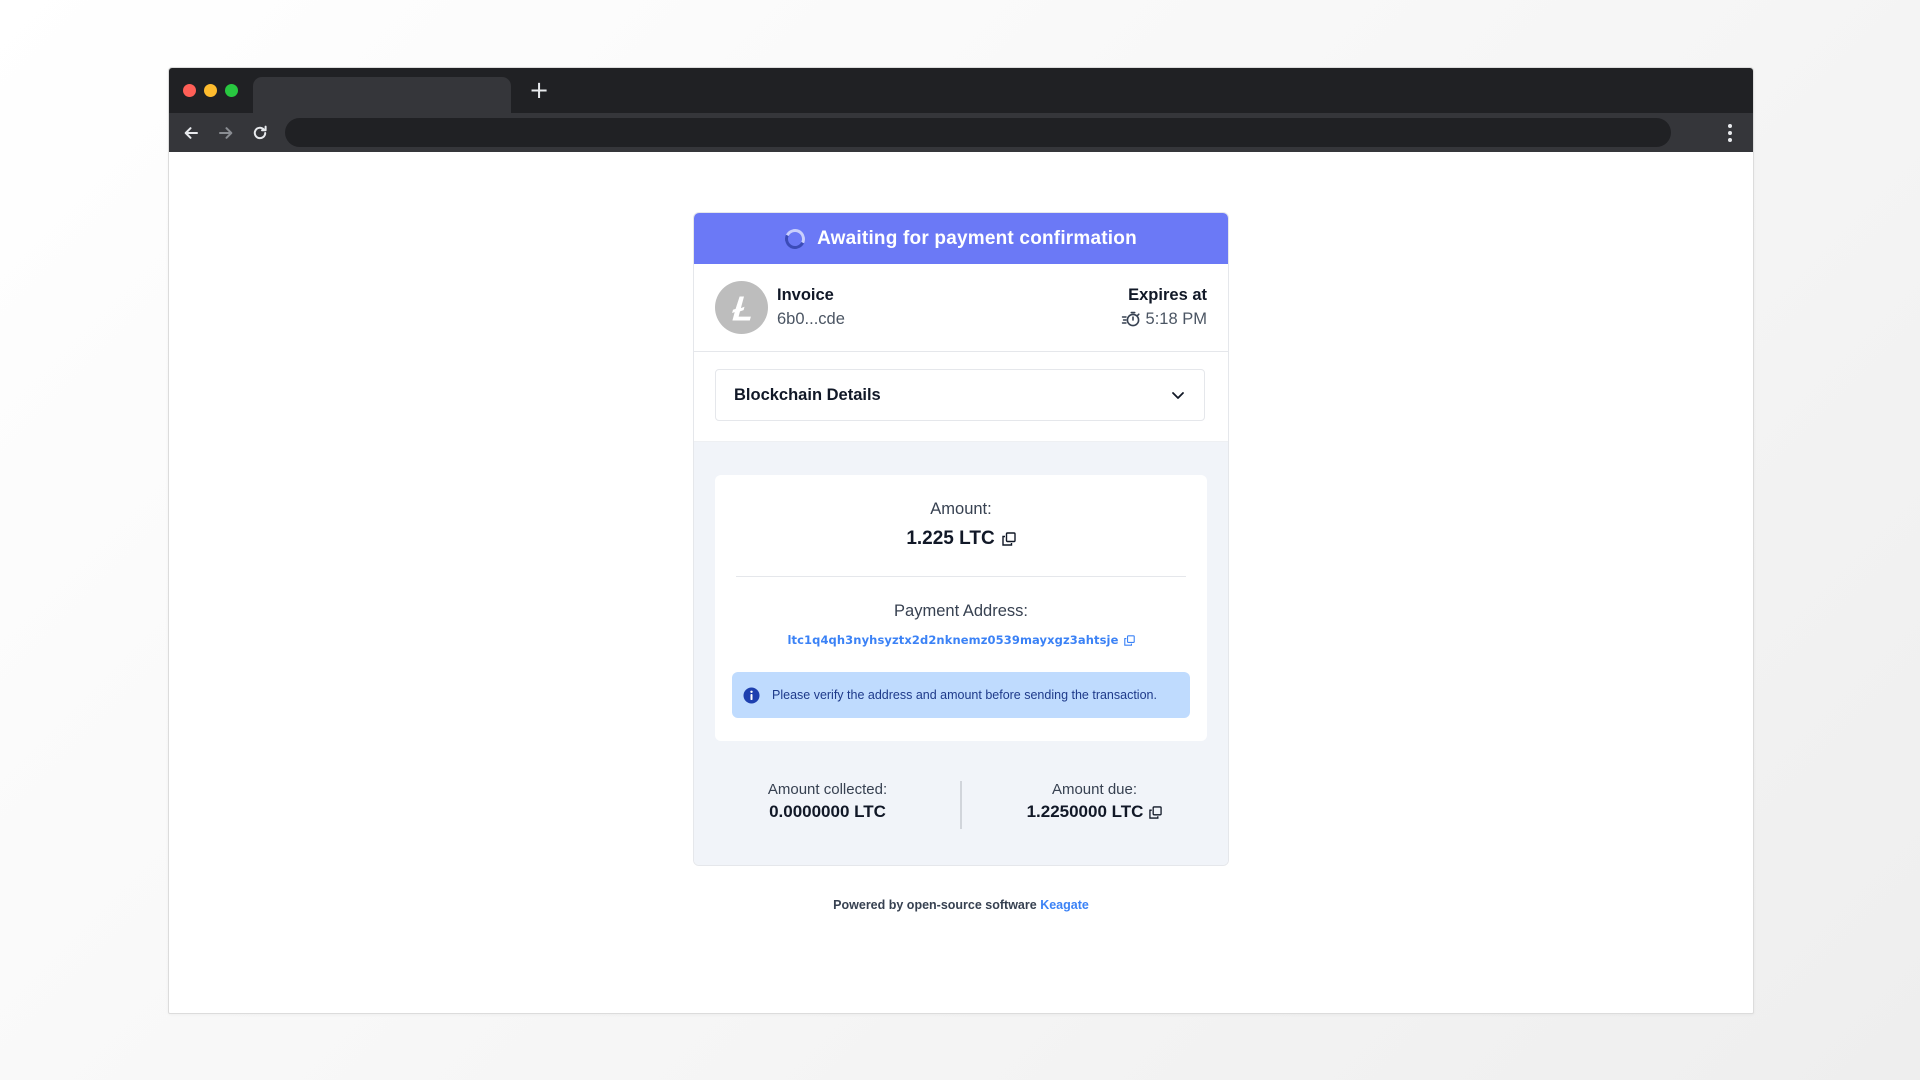  I want to click on forward-button, so click(226, 133).